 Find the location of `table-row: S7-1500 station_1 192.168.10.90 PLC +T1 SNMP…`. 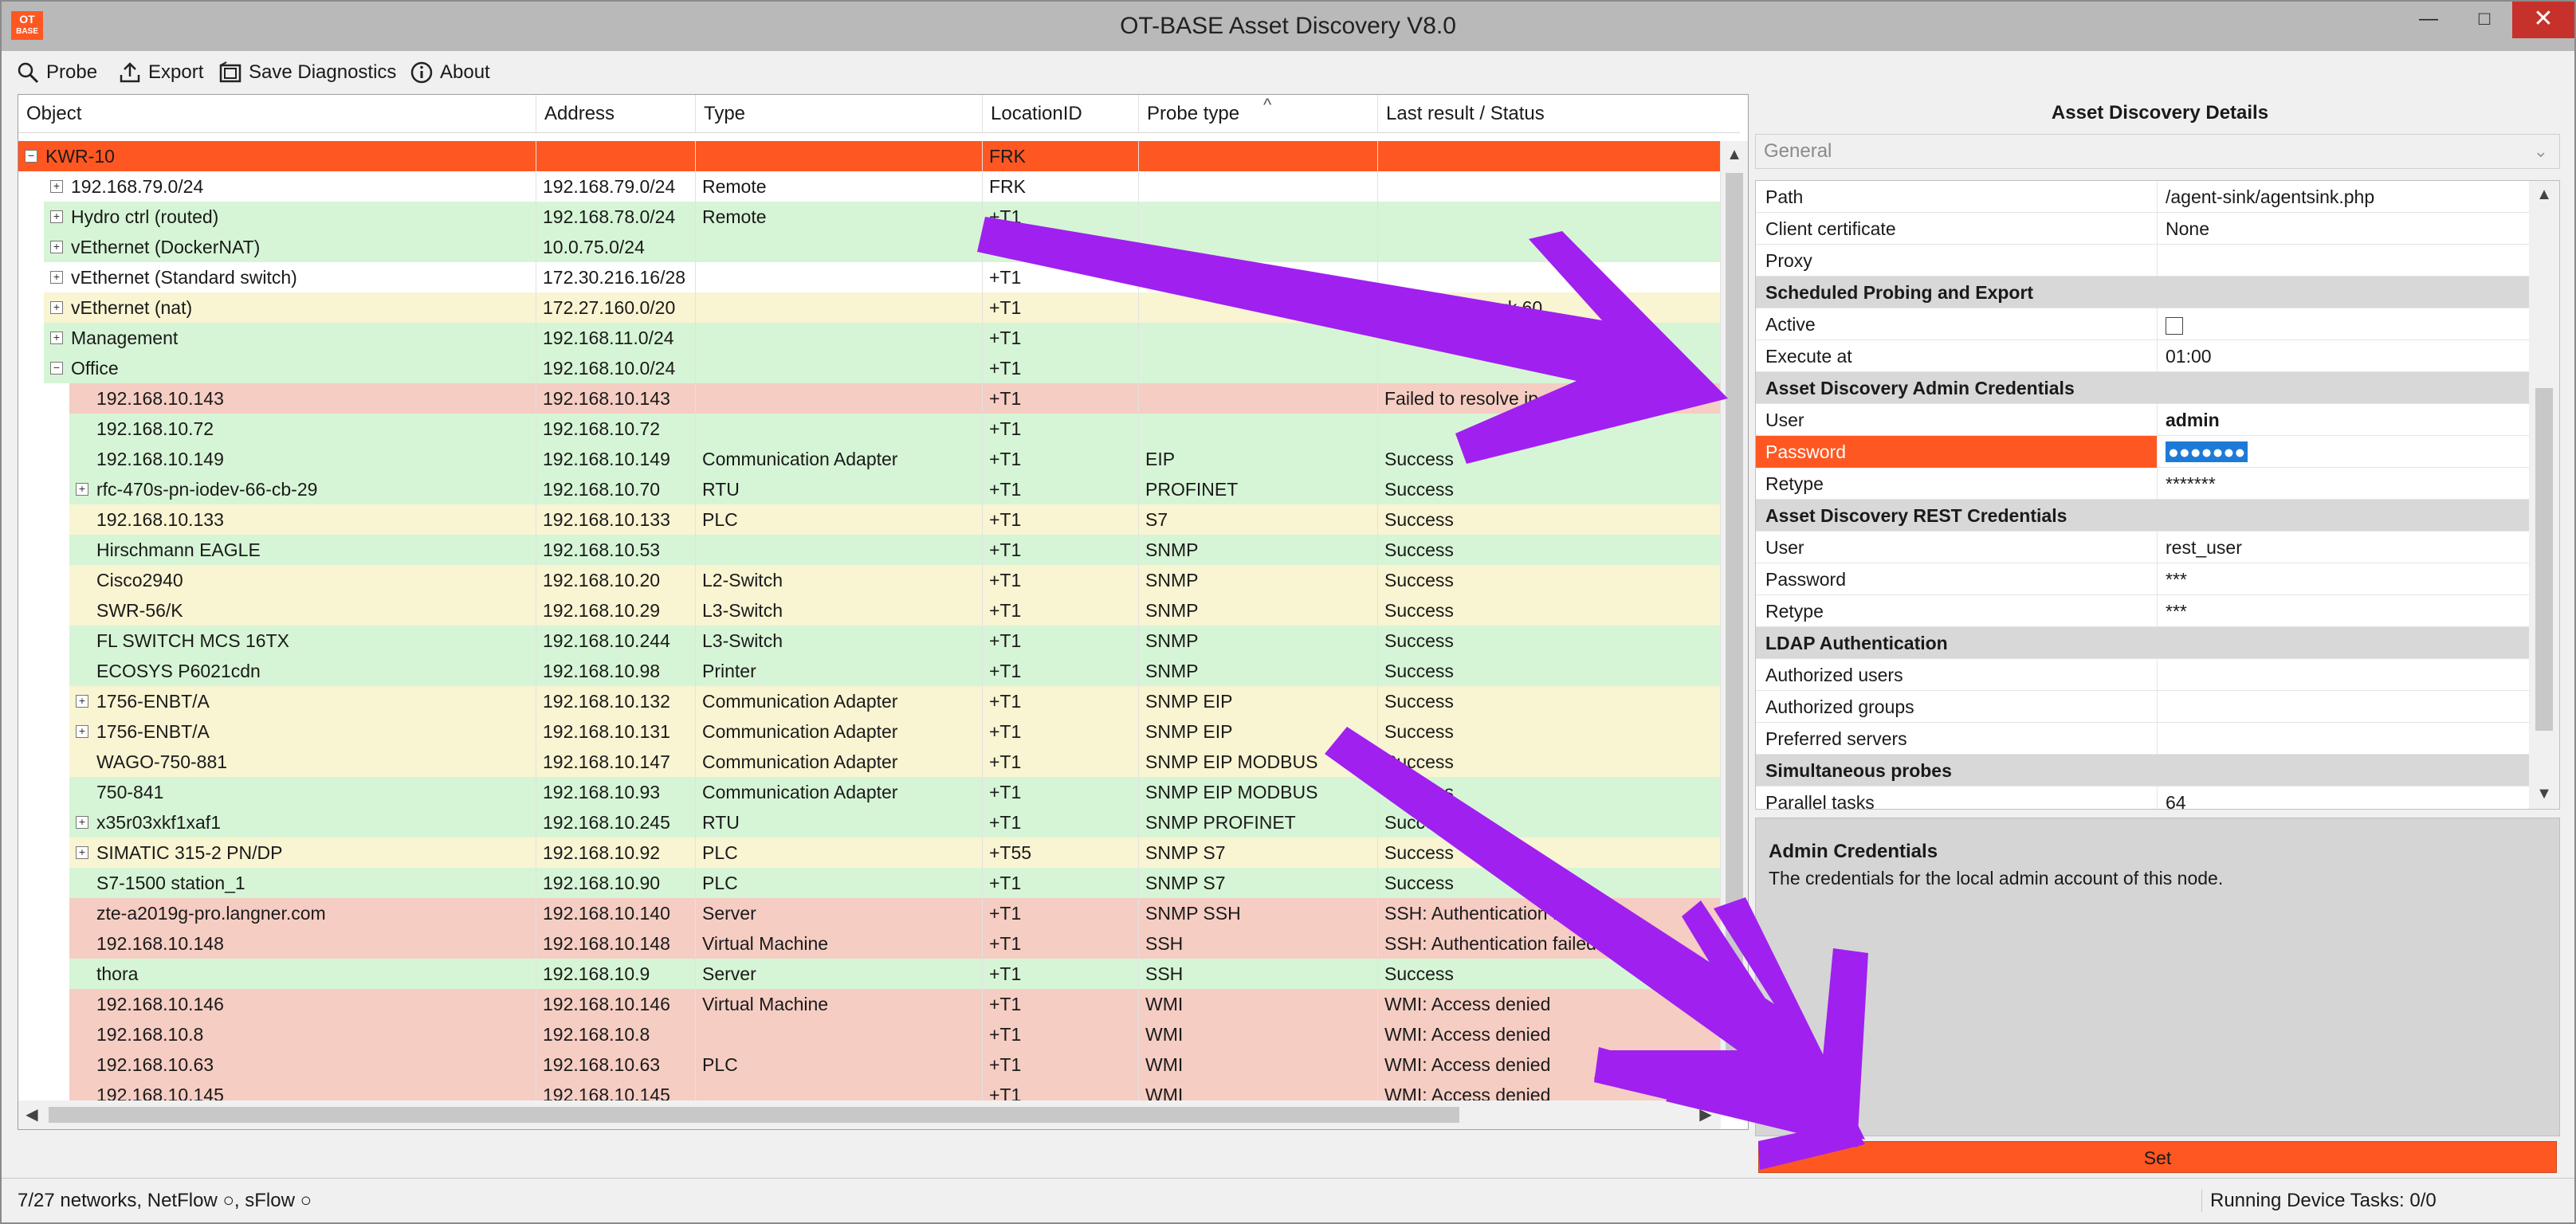

table-row: S7-1500 station_1 192.168.10.90 PLC +T1 SNMP… is located at coordinates (870, 883).